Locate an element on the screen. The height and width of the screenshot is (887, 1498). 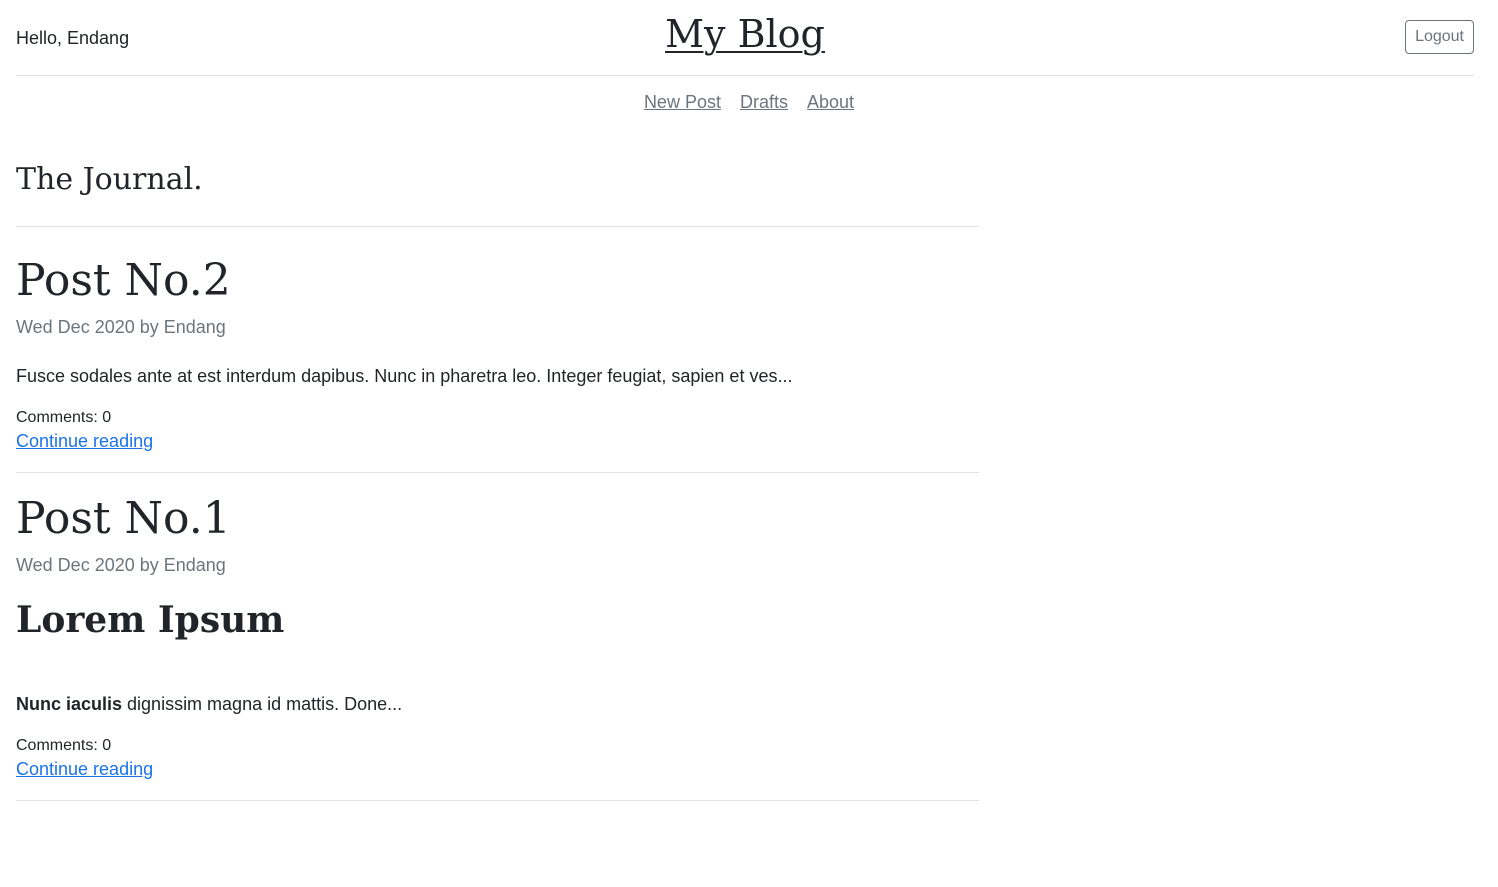
nav-about: About is located at coordinates (830, 102).